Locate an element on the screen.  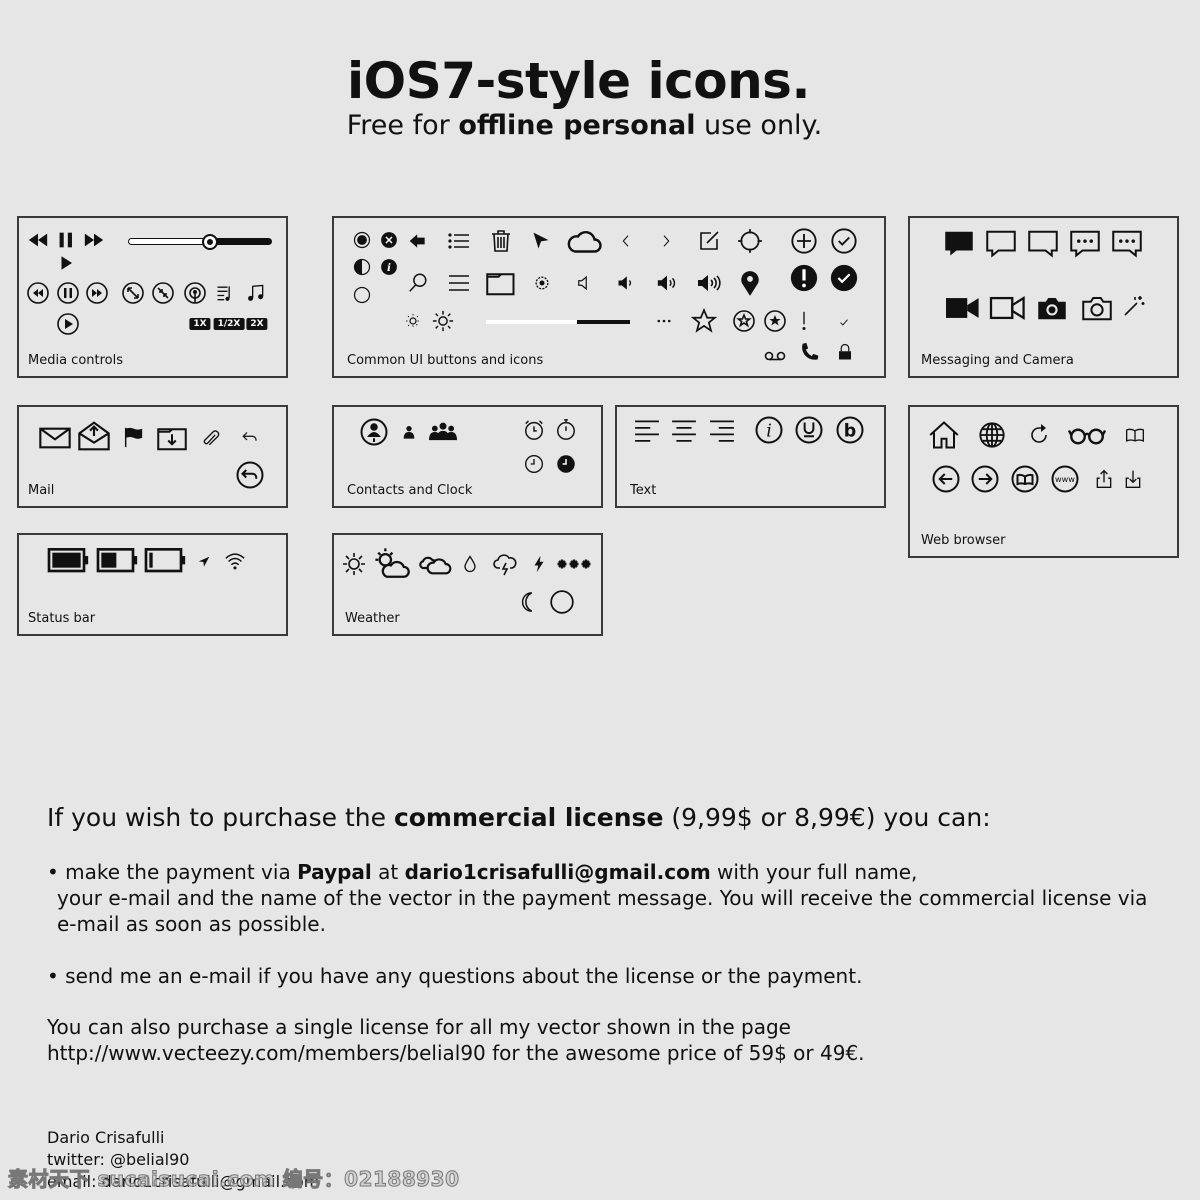
speed-badge: 2X is located at coordinates (257, 324).